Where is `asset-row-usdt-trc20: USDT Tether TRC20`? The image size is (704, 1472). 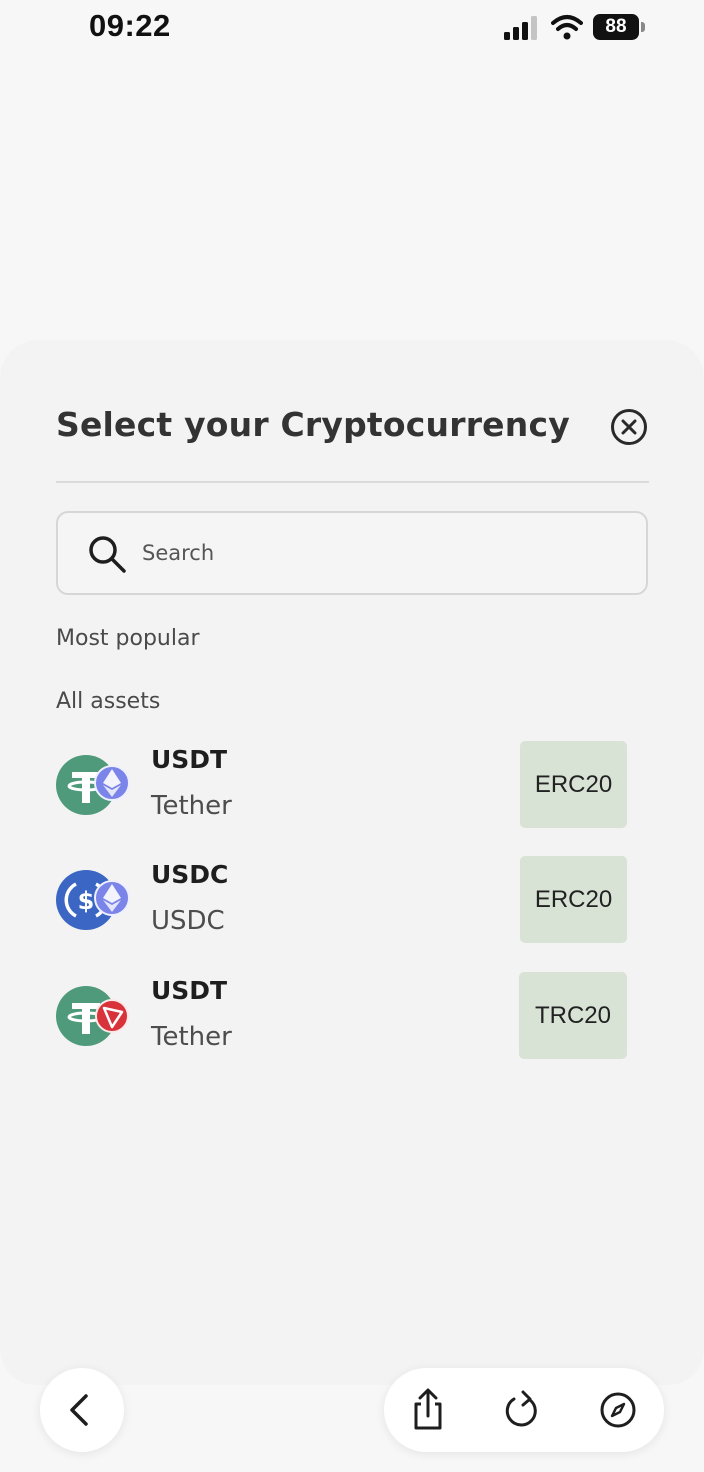 asset-row-usdt-trc20: USDT Tether TRC20 is located at coordinates (345, 1022).